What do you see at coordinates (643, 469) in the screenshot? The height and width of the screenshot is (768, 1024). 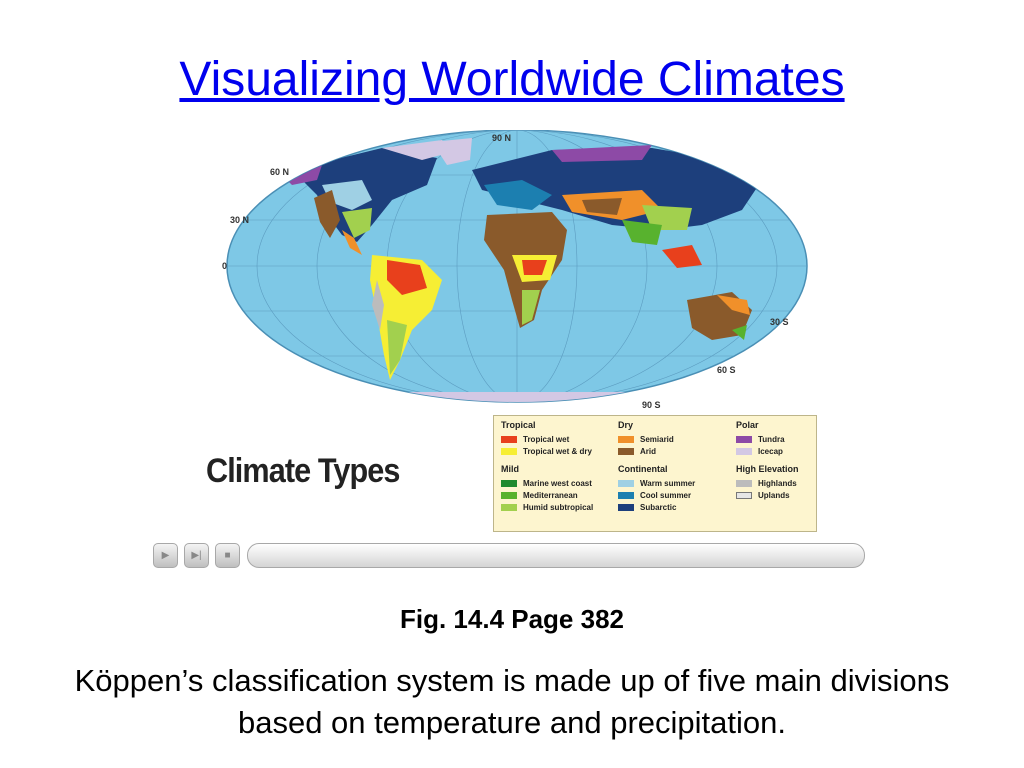 I see `legend-group-title: Continental` at bounding box center [643, 469].